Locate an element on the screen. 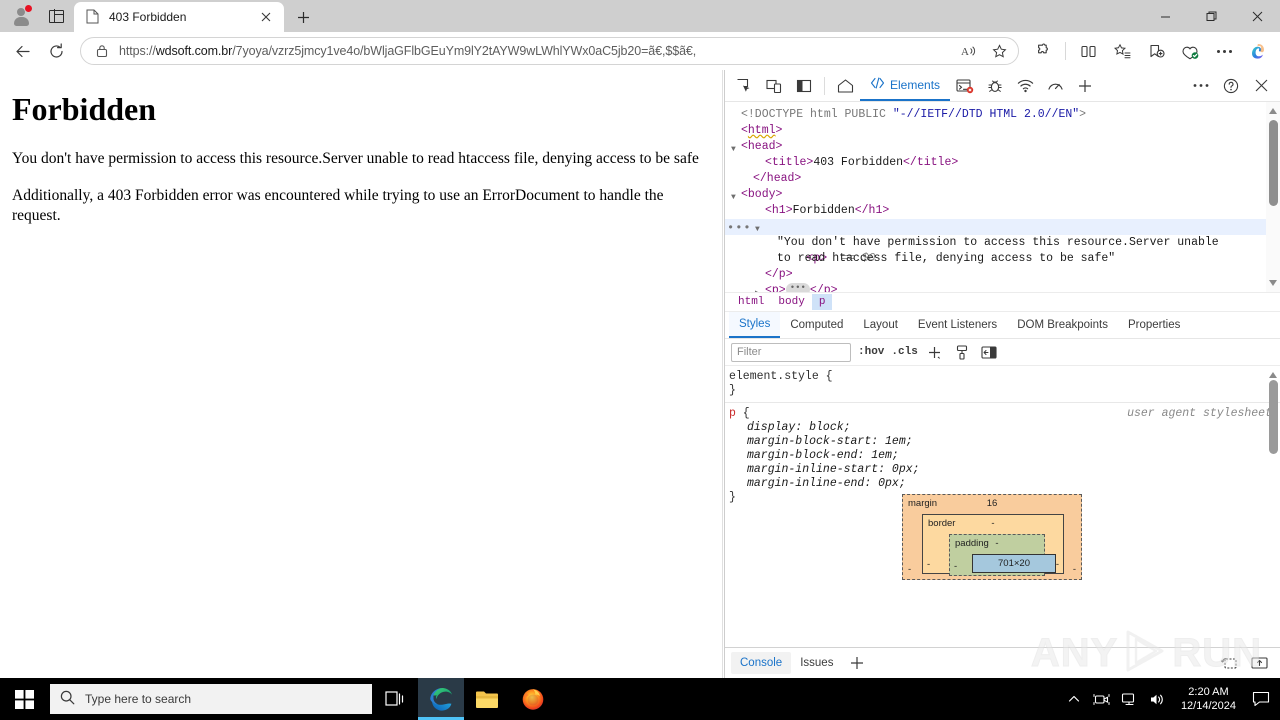  task-view-icon is located at coordinates (395, 699).